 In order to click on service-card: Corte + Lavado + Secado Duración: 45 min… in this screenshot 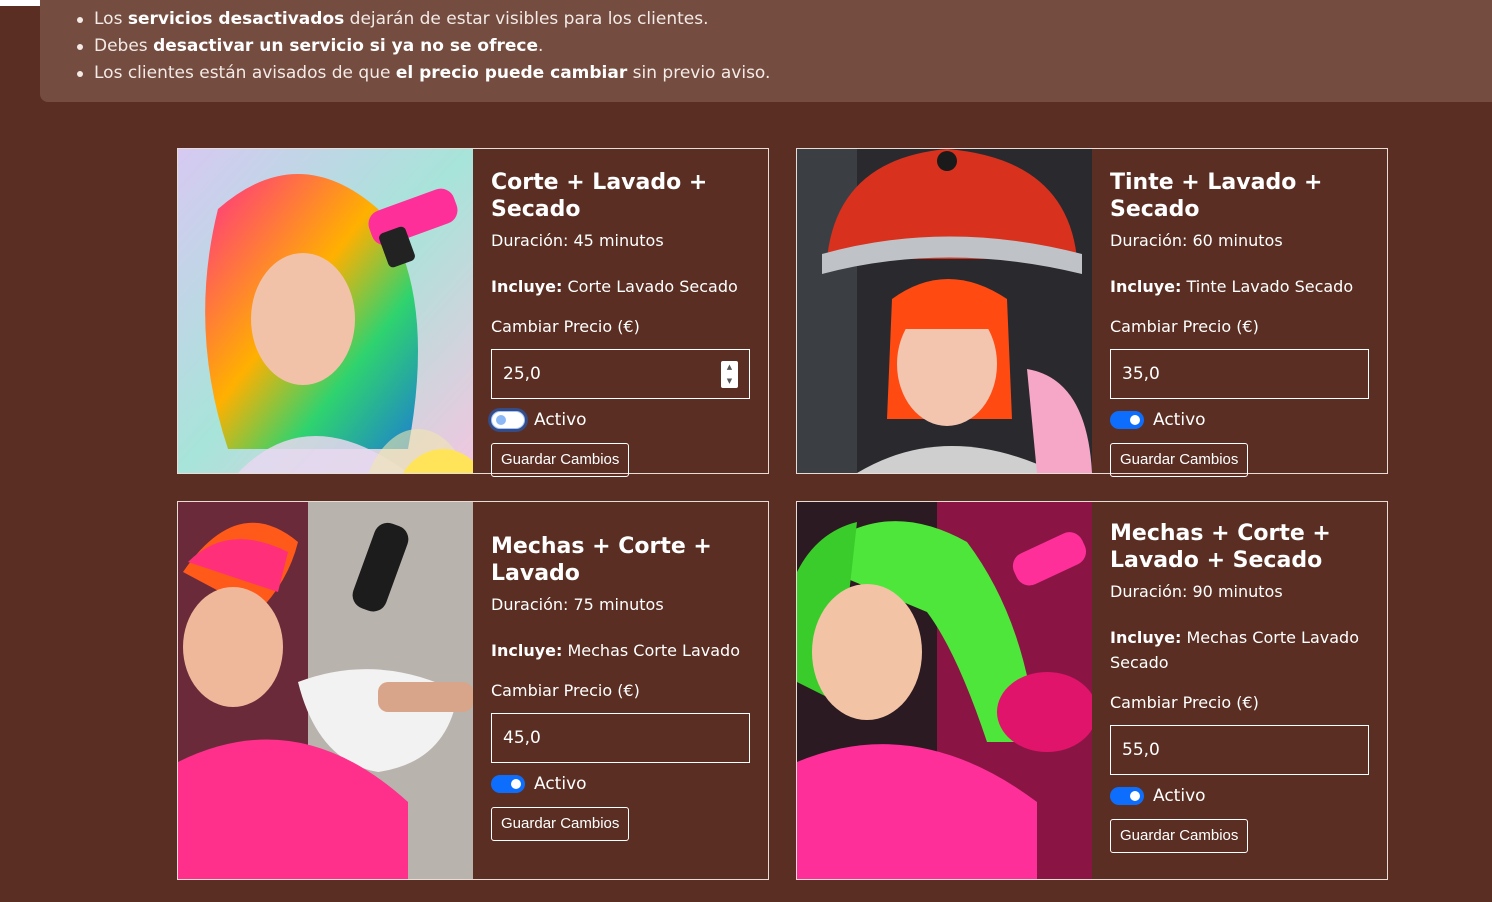, I will do `click(473, 312)`.